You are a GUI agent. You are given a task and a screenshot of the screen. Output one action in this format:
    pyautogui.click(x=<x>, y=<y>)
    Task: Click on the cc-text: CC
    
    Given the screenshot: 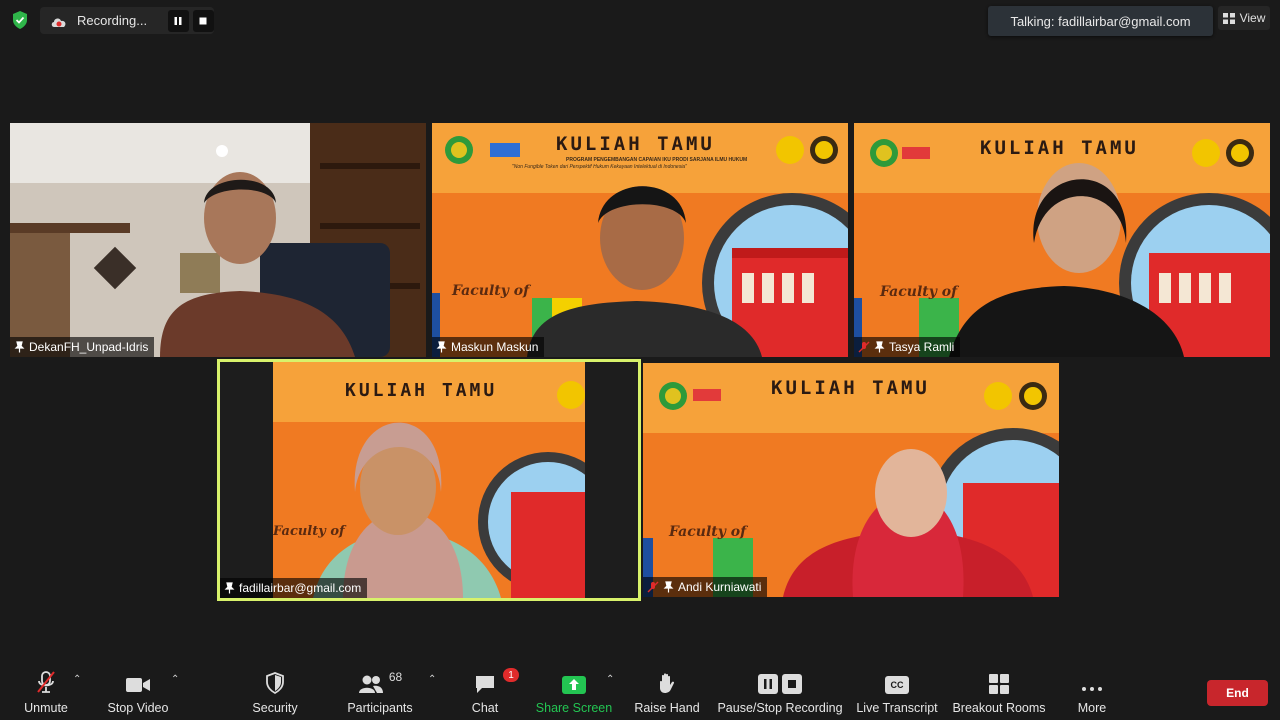 What is the action you would take?
    pyautogui.click(x=897, y=685)
    